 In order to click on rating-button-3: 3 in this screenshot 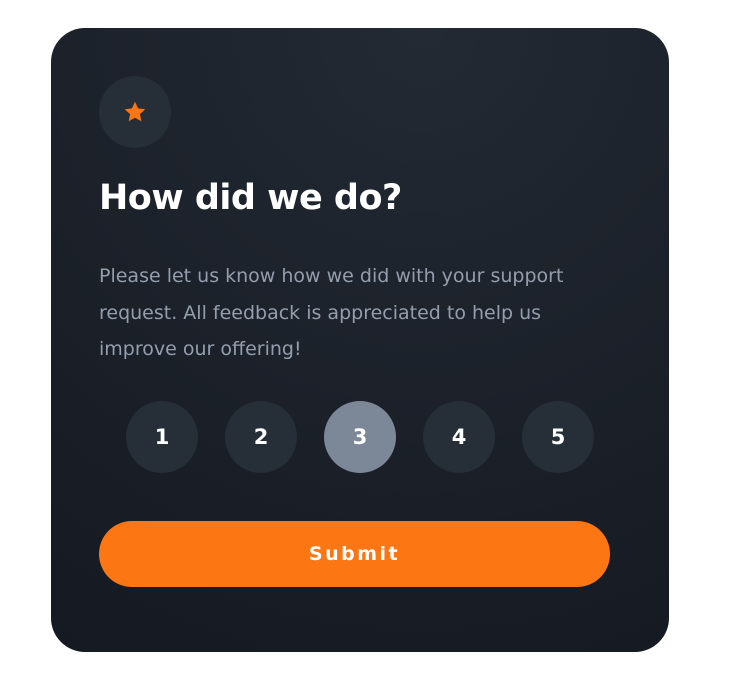, I will do `click(360, 437)`.